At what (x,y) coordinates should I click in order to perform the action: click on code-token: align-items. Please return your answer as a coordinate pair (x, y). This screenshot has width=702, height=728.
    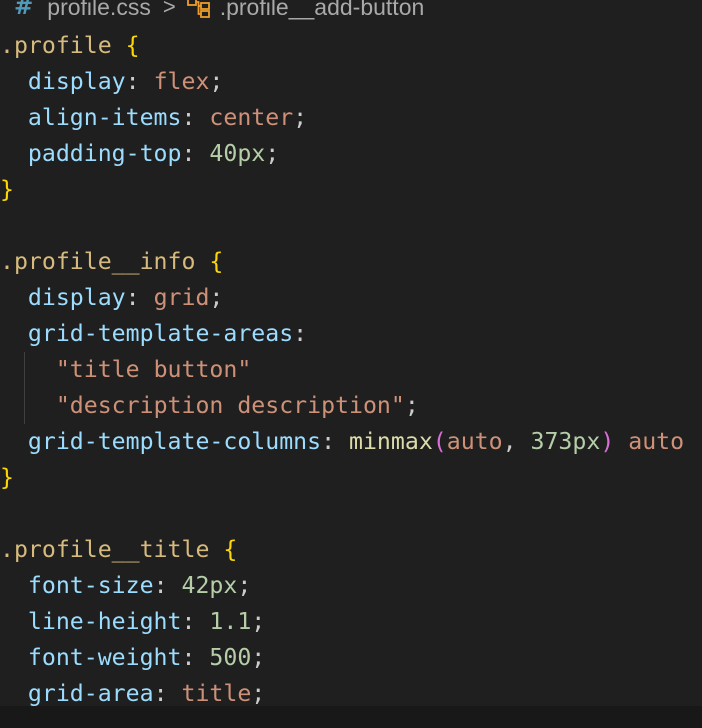
    Looking at the image, I should click on (104, 117).